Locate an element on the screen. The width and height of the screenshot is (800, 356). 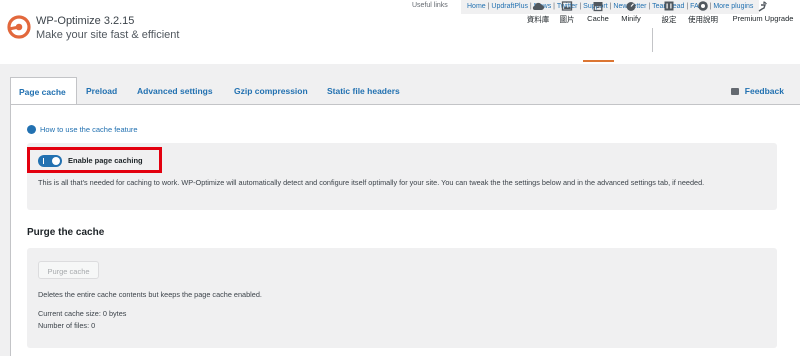
useful-links-label: Useful links is located at coordinates (430, 5).